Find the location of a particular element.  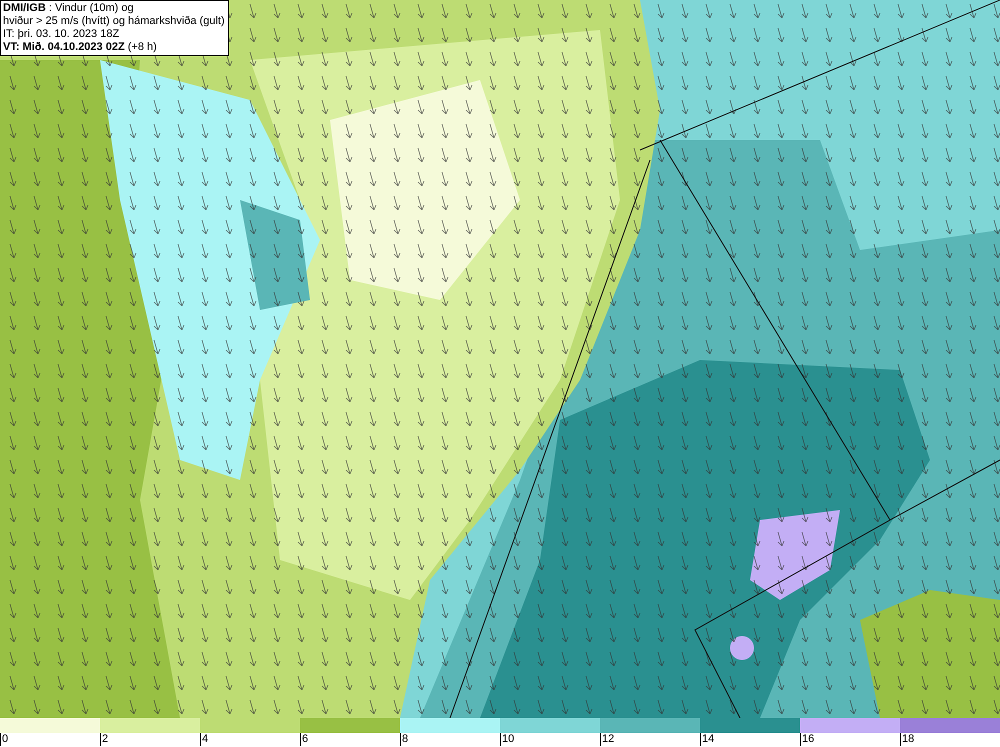

legend-label: 4 is located at coordinates (204, 739).